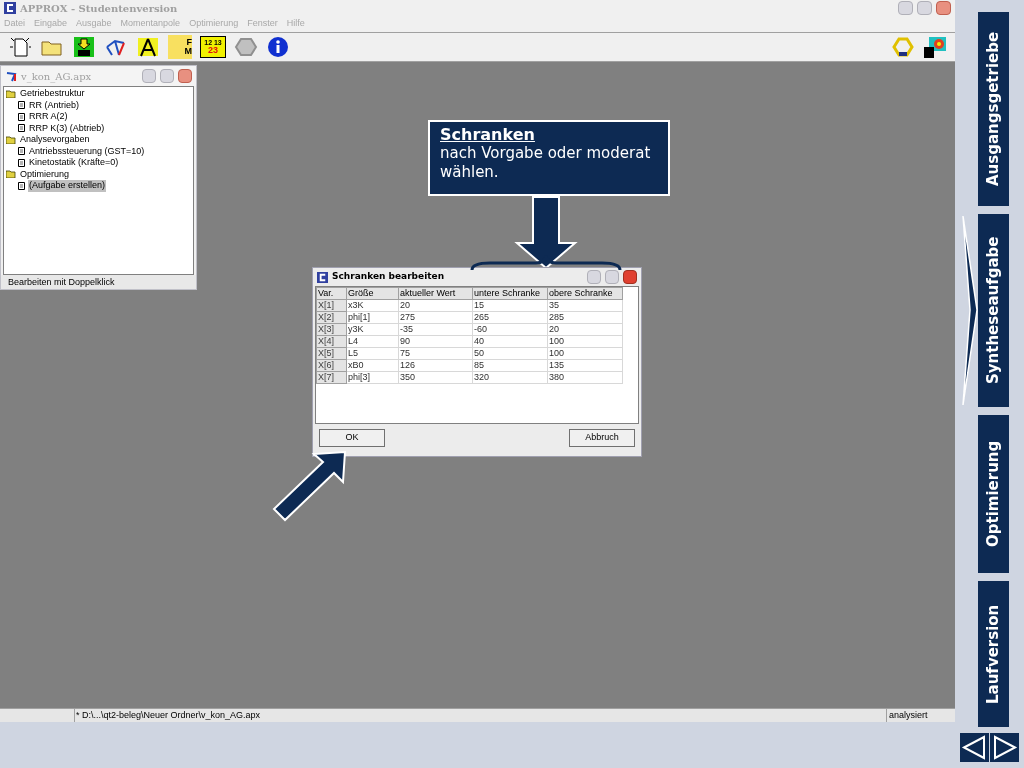  I want to click on tree-item: RR (Antrieb), so click(54, 105).